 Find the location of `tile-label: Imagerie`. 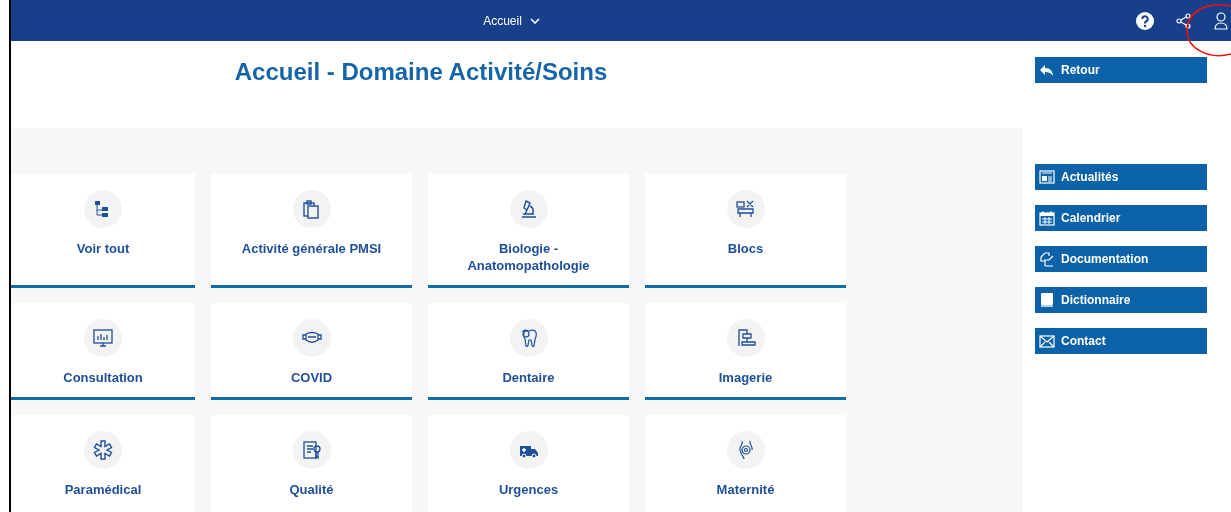

tile-label: Imagerie is located at coordinates (745, 377).